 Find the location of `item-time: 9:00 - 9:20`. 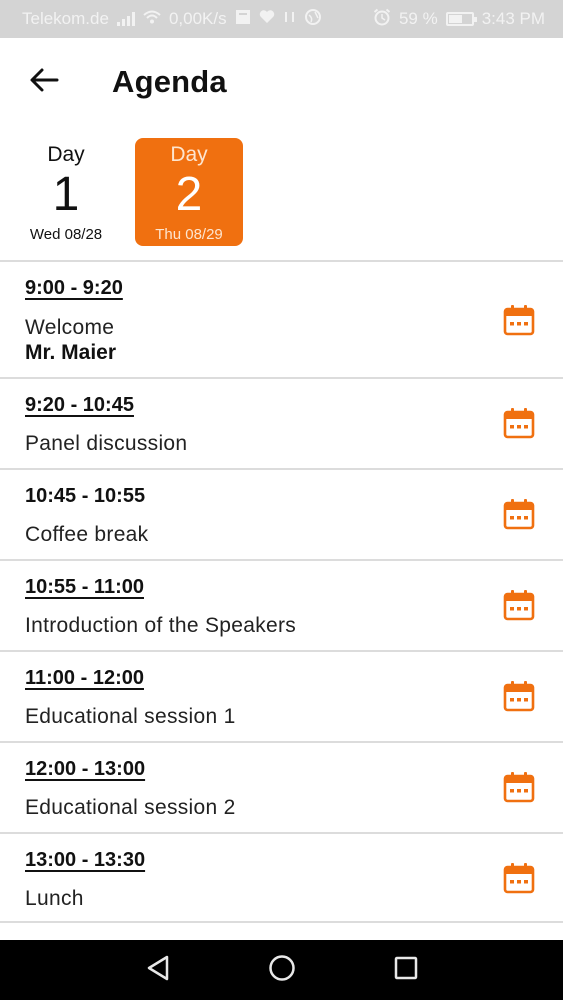

item-time: 9:00 - 9:20 is located at coordinates (78, 288).